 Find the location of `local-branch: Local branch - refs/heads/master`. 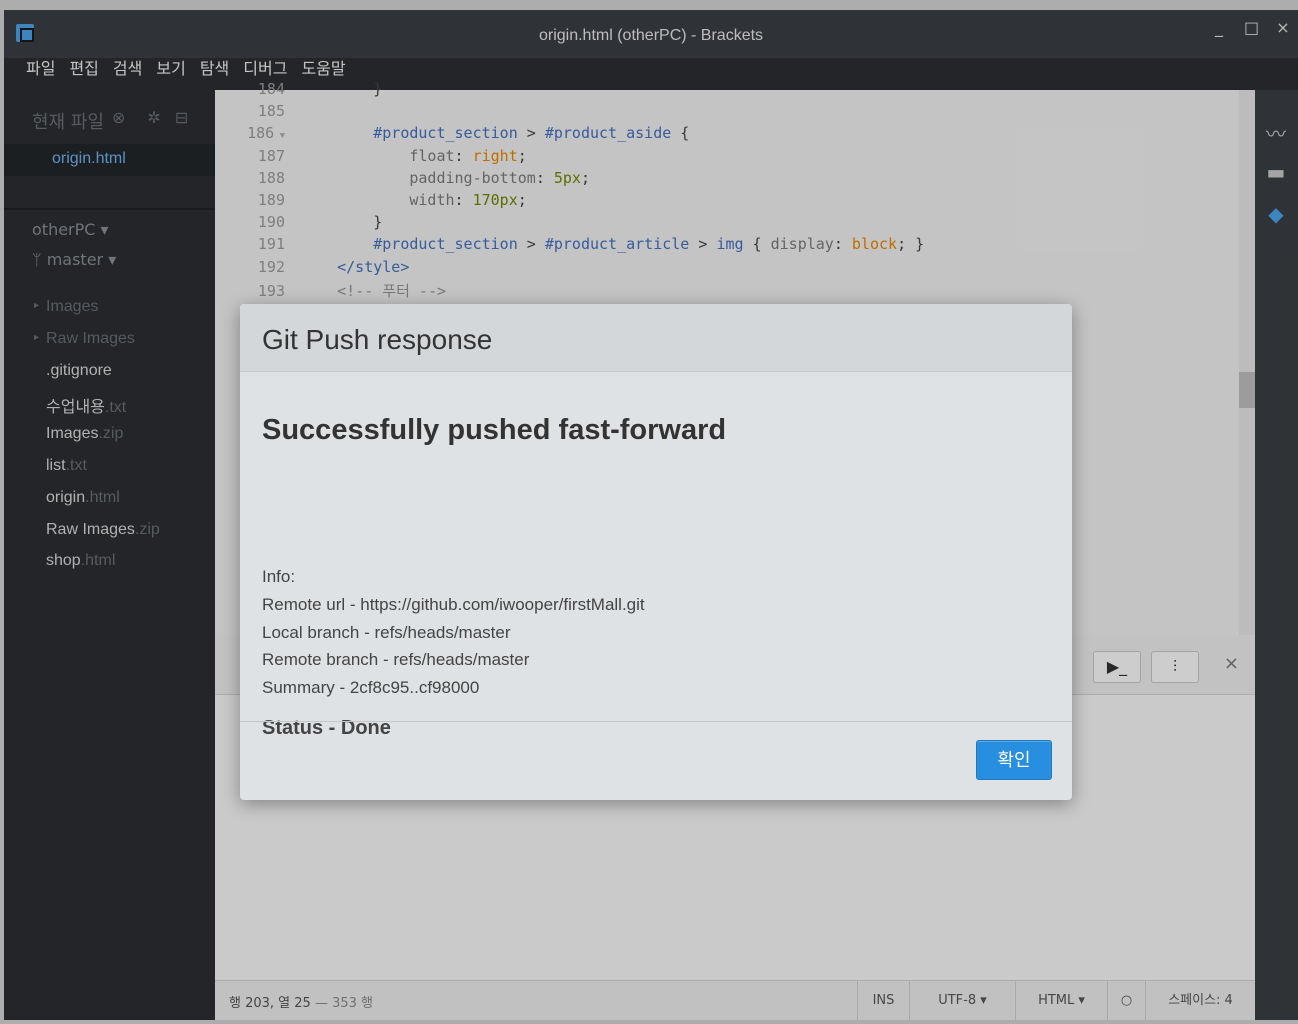

local-branch: Local branch - refs/heads/master is located at coordinates (386, 632).